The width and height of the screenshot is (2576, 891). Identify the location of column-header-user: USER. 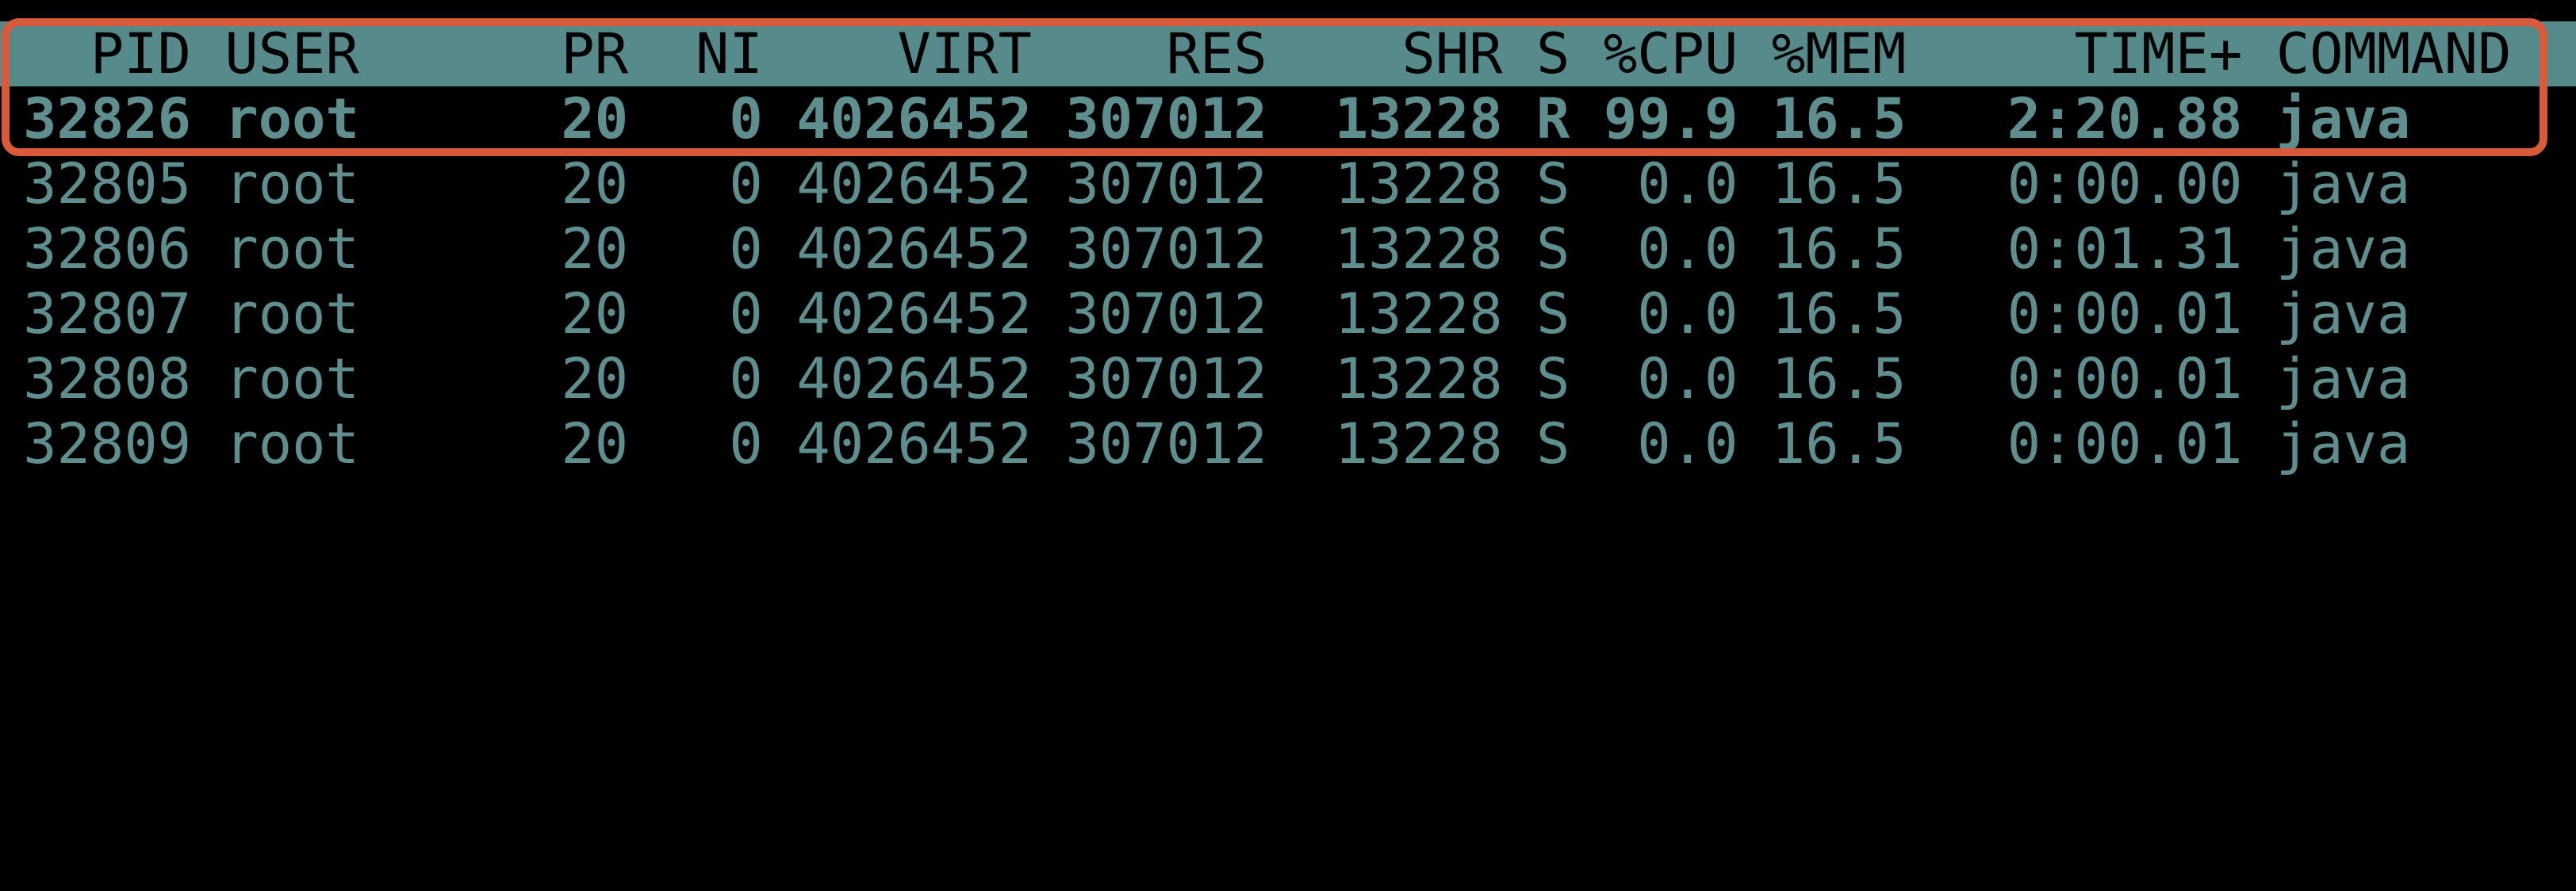
(359, 53).